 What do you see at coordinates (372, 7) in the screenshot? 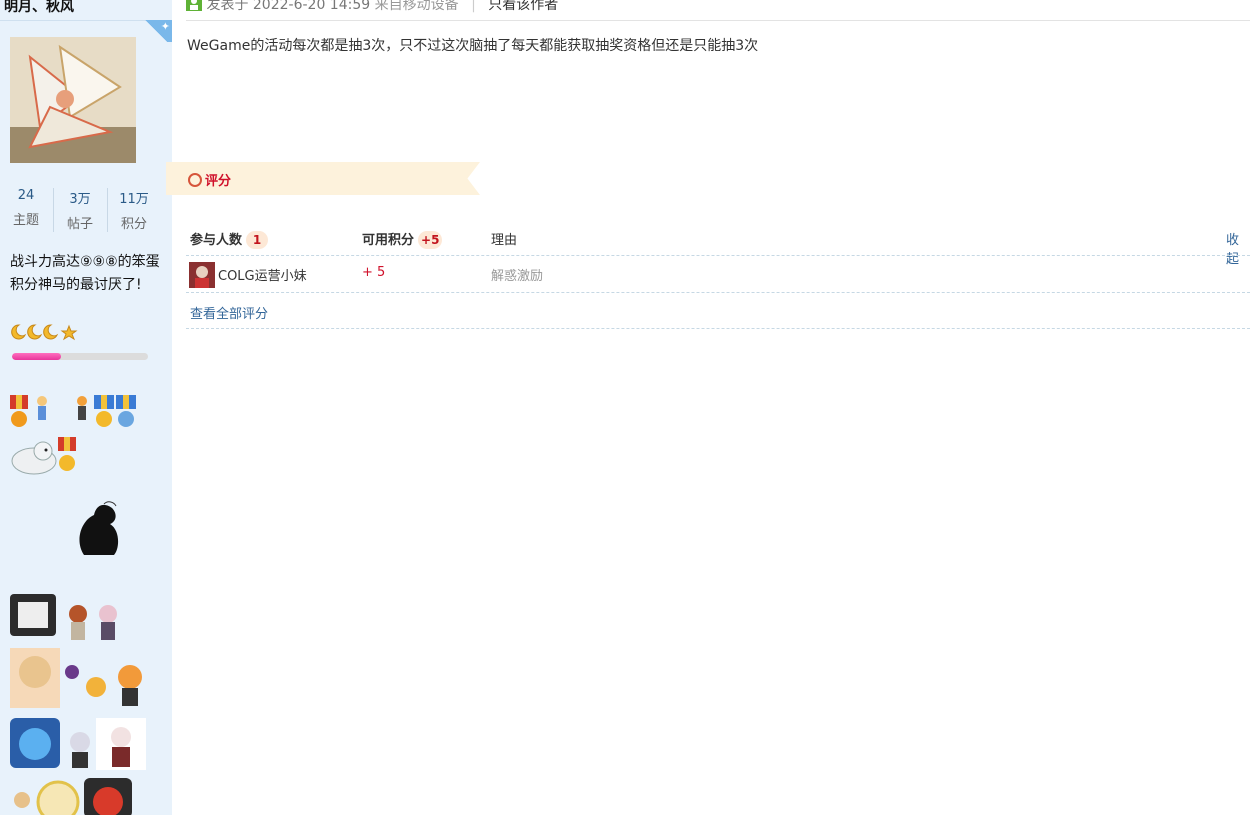
I see `post-meta: 发表于 2022-6-20 14:59 来自移动设备 | 只看该作者` at bounding box center [372, 7].